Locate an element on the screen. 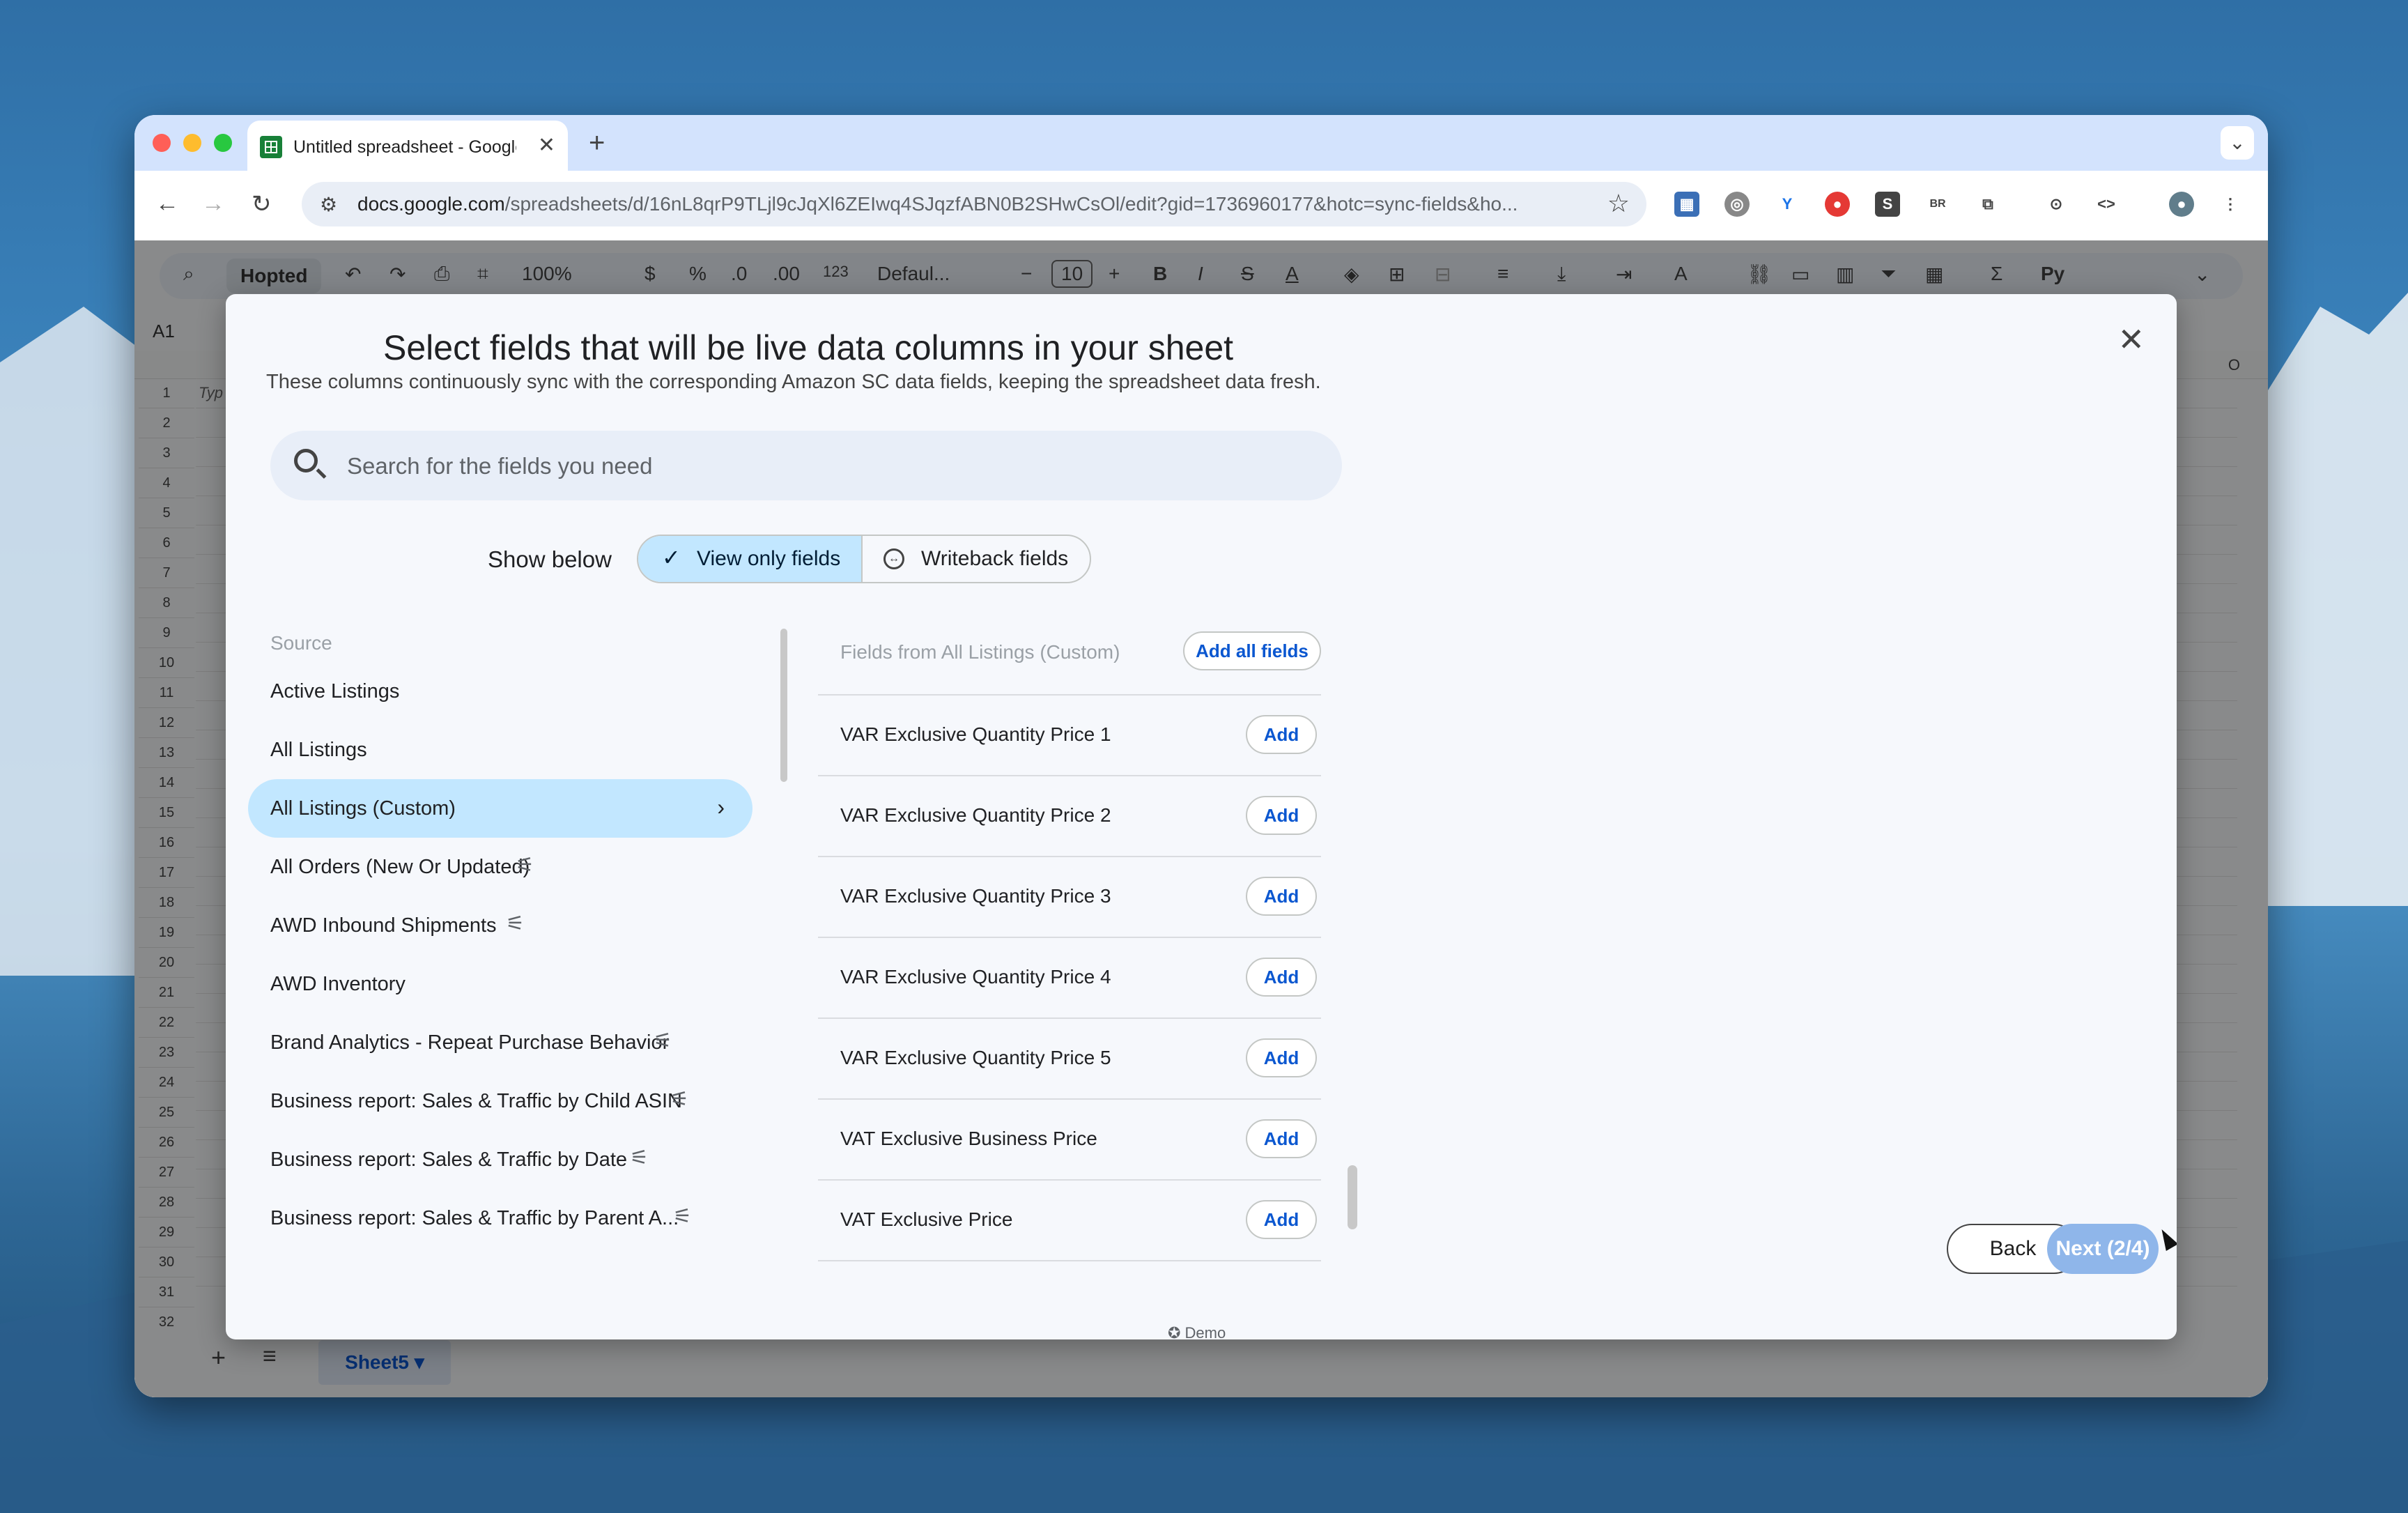 The image size is (2408, 1513). next-button: Next (2/4) is located at coordinates (2103, 1249).